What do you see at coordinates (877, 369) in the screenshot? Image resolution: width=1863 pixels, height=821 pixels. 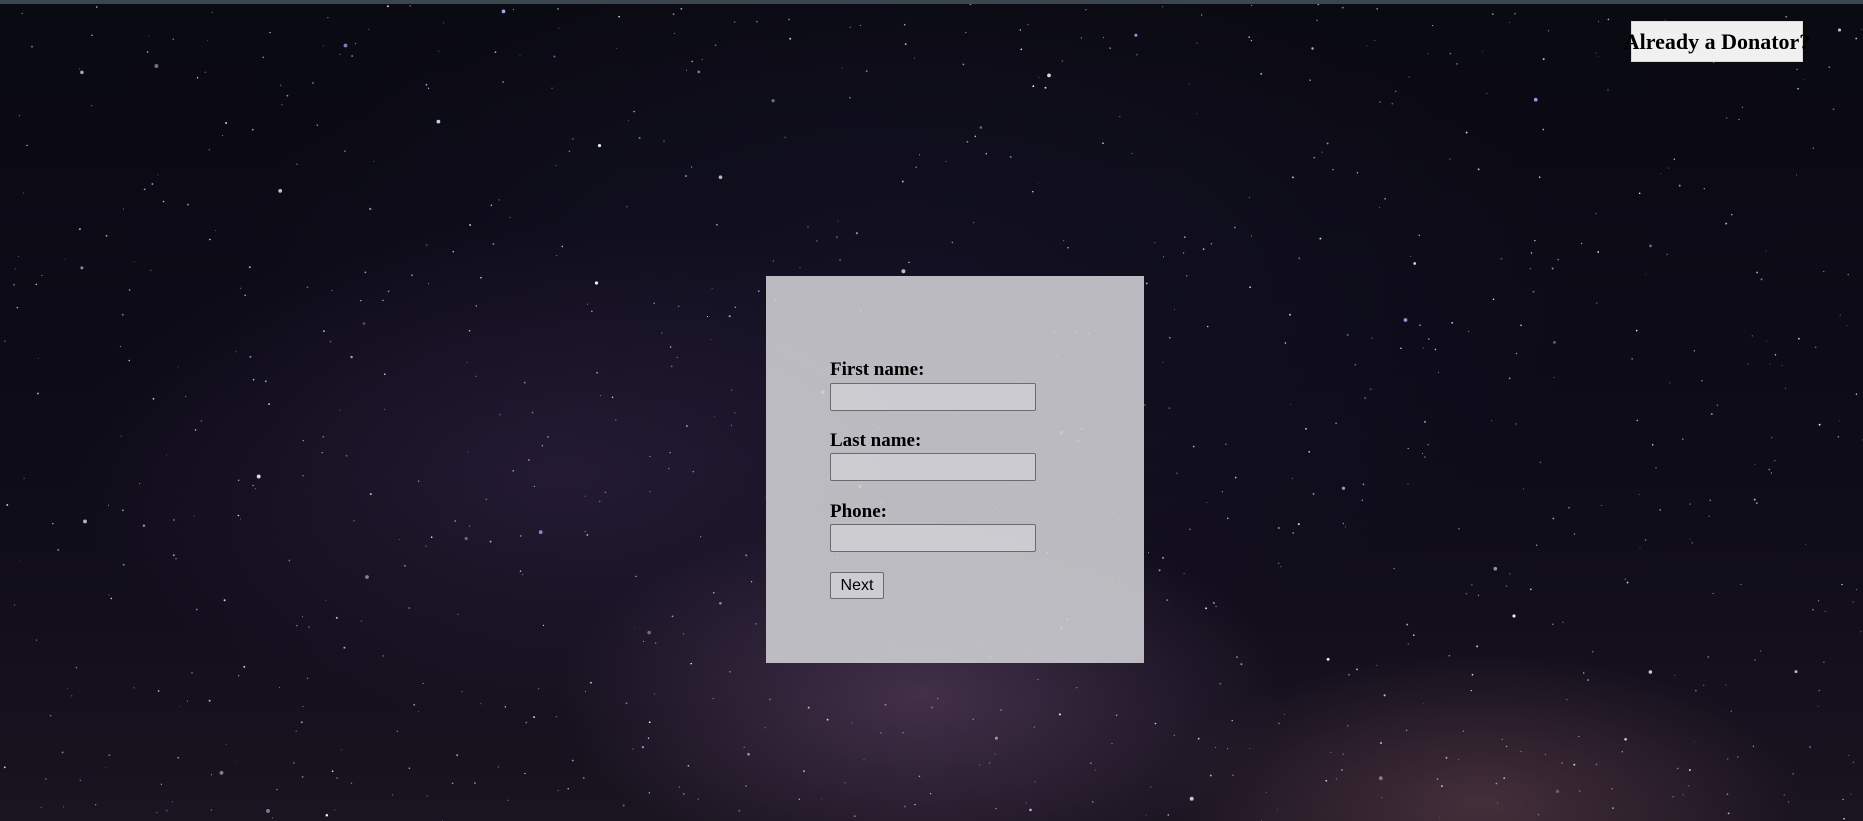 I see `first-name-label: First name:` at bounding box center [877, 369].